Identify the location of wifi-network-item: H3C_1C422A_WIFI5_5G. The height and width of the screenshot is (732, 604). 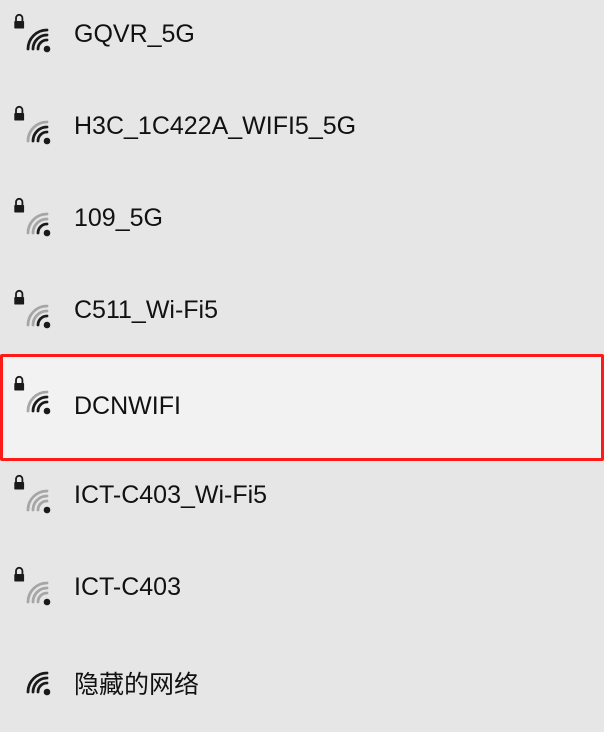
(302, 138).